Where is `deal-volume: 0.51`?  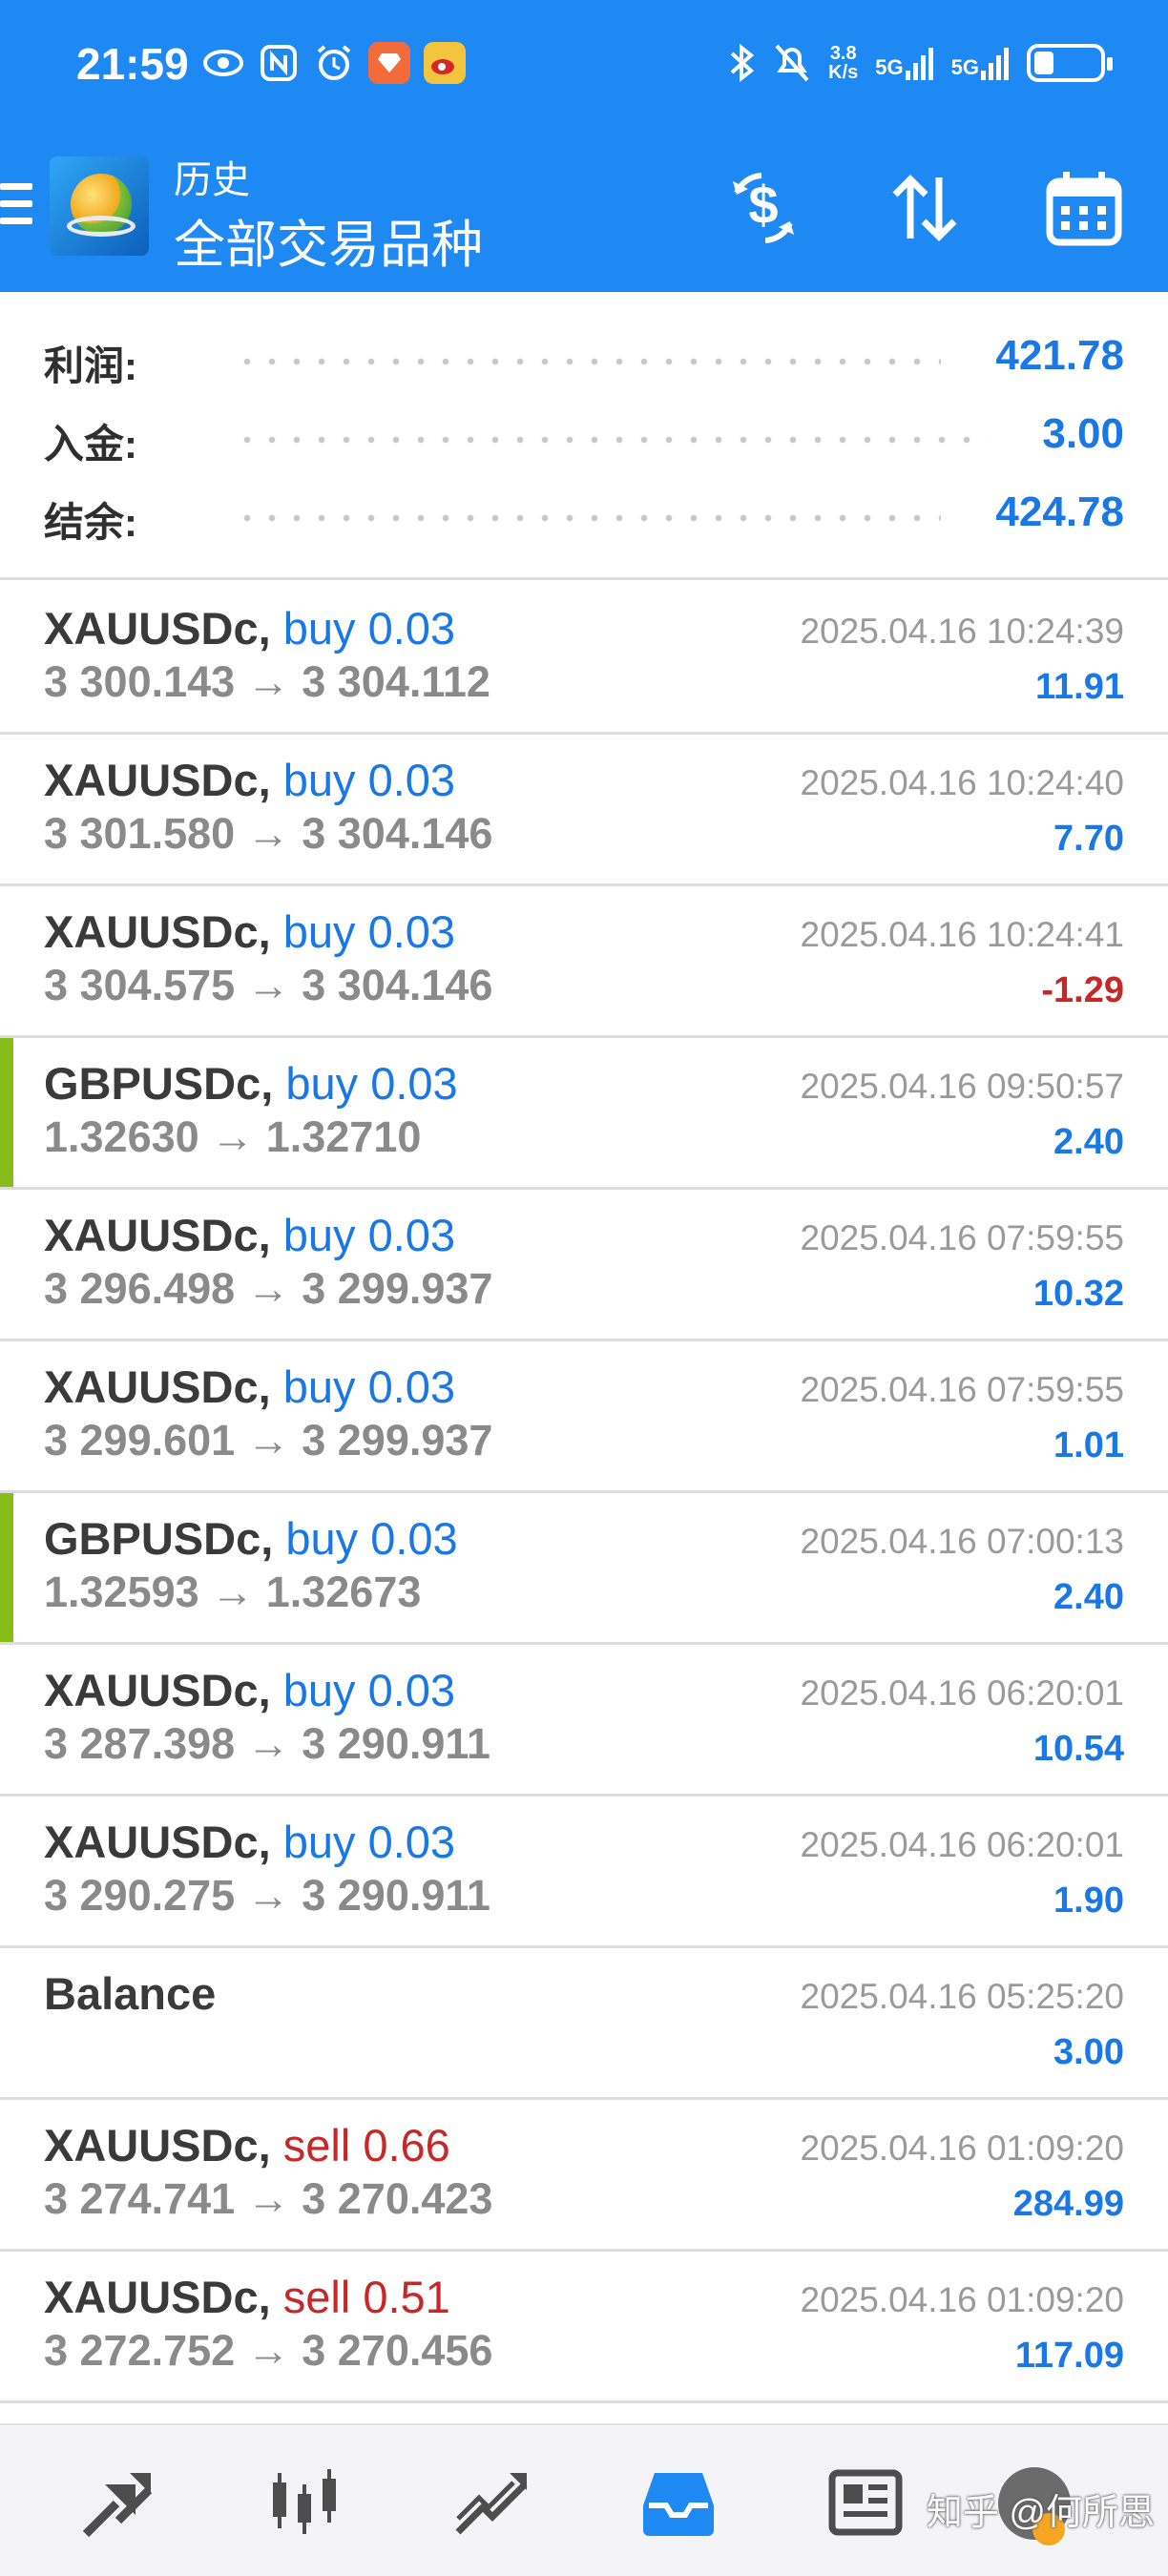 deal-volume: 0.51 is located at coordinates (406, 2297).